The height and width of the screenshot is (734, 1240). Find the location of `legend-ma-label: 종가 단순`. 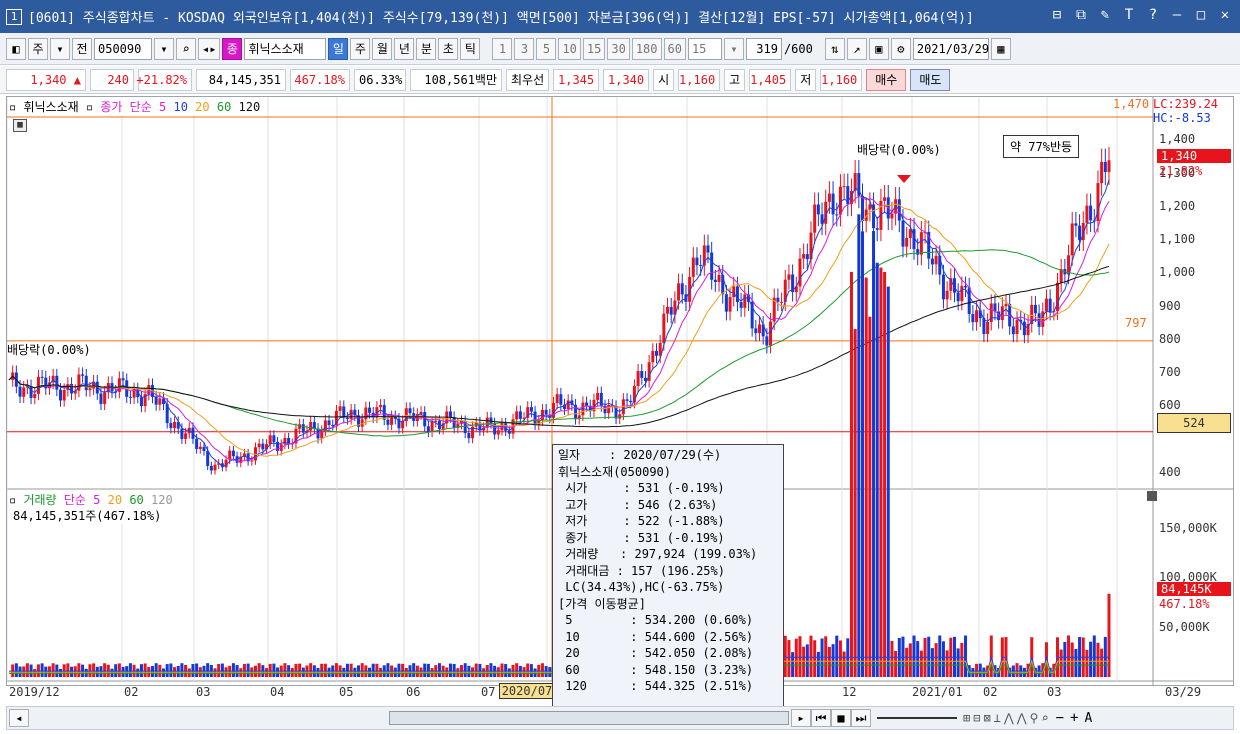

legend-ma-label: 종가 단순 is located at coordinates (125, 107).